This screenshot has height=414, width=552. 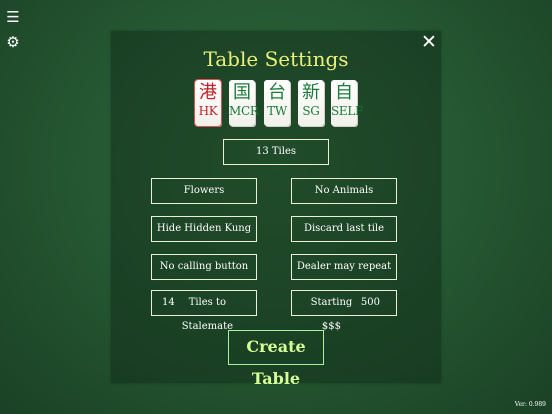 I want to click on tile-glyph: 自, so click(x=344, y=92).